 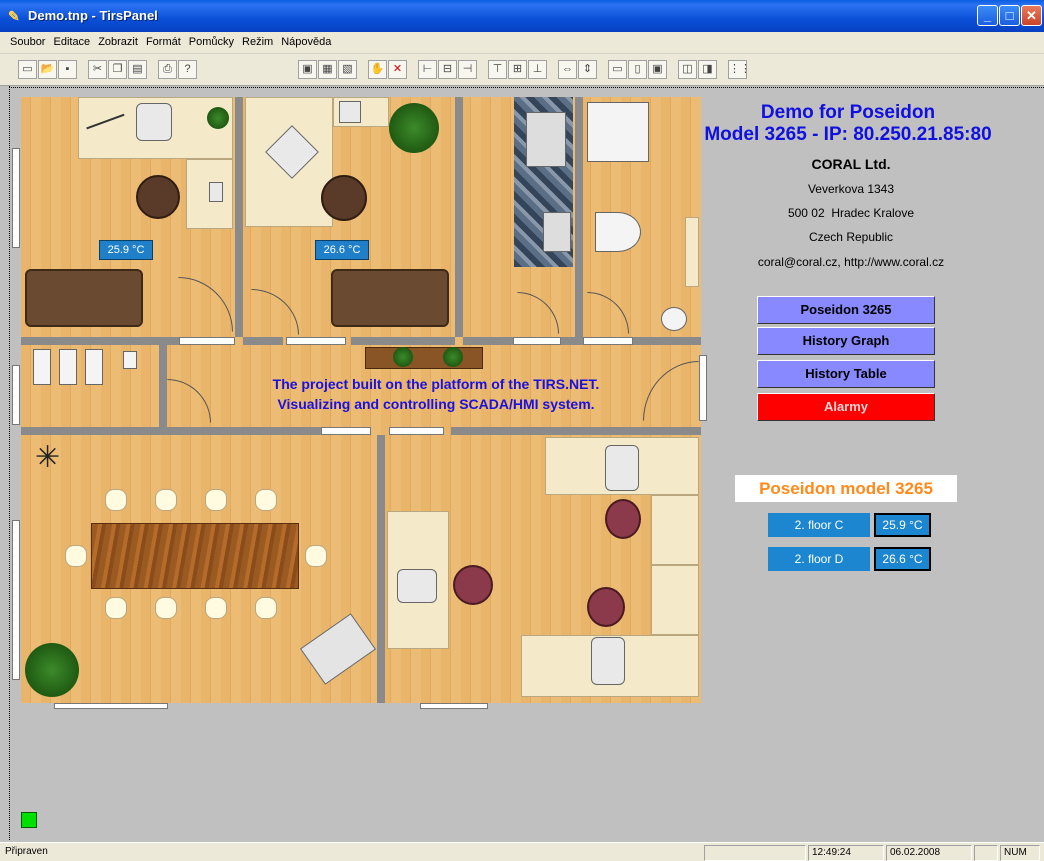 I want to click on view-icon-2: ▦, so click(x=327, y=69).